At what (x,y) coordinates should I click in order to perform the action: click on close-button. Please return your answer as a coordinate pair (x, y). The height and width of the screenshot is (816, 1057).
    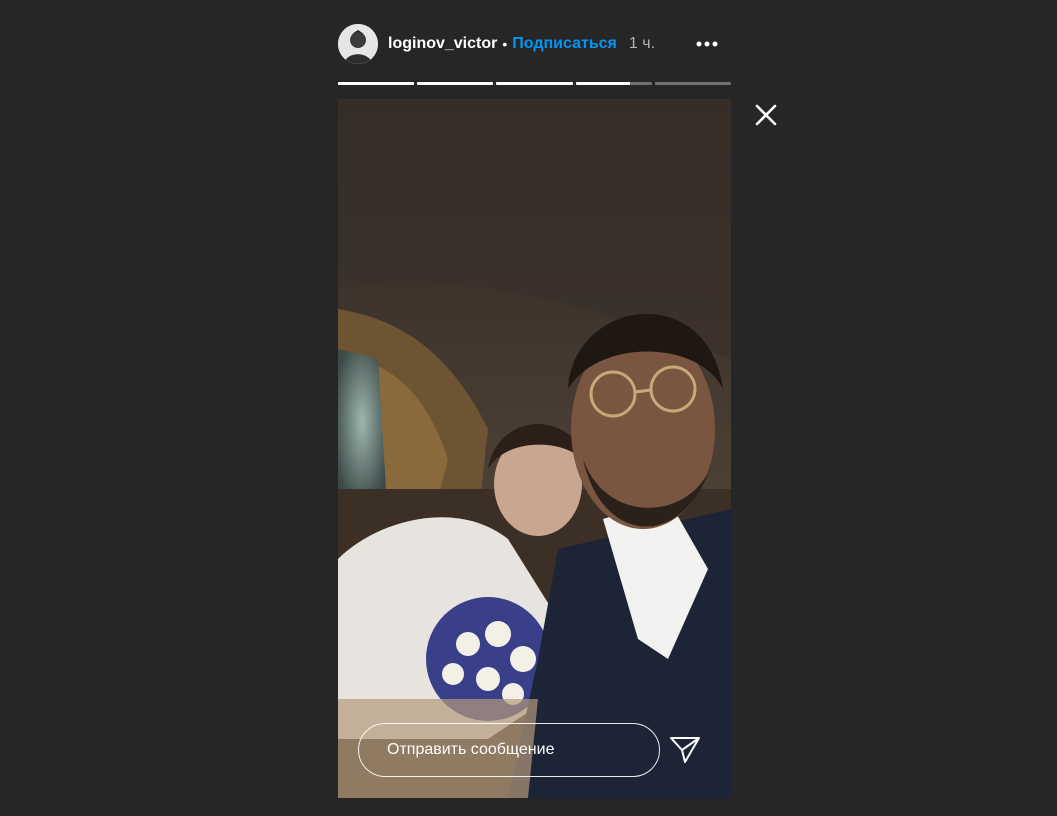
    Looking at the image, I should click on (766, 115).